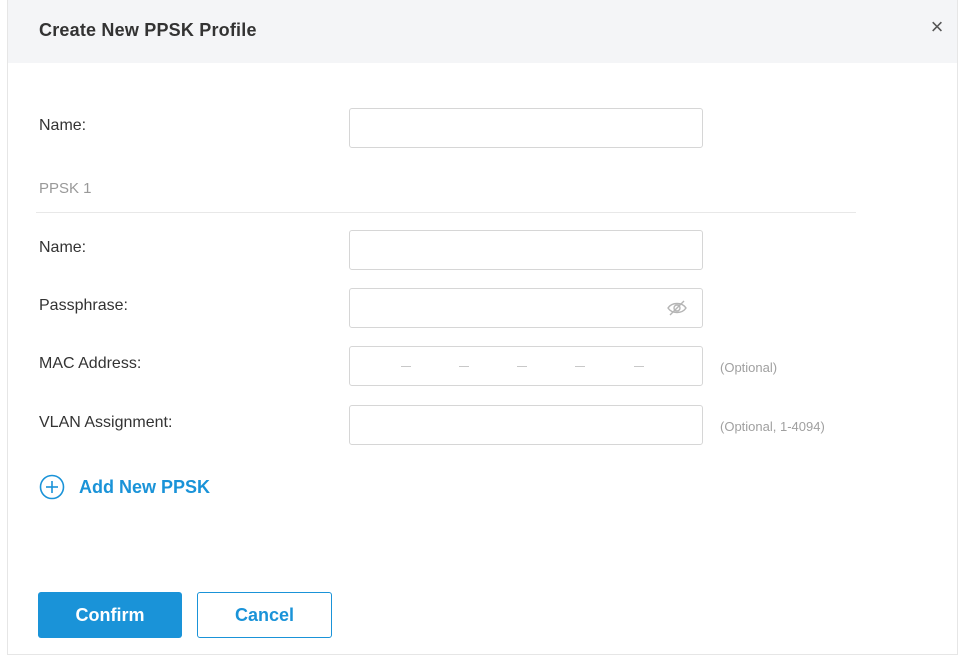  What do you see at coordinates (65, 188) in the screenshot?
I see `ppsk-section-title: PPSK 1` at bounding box center [65, 188].